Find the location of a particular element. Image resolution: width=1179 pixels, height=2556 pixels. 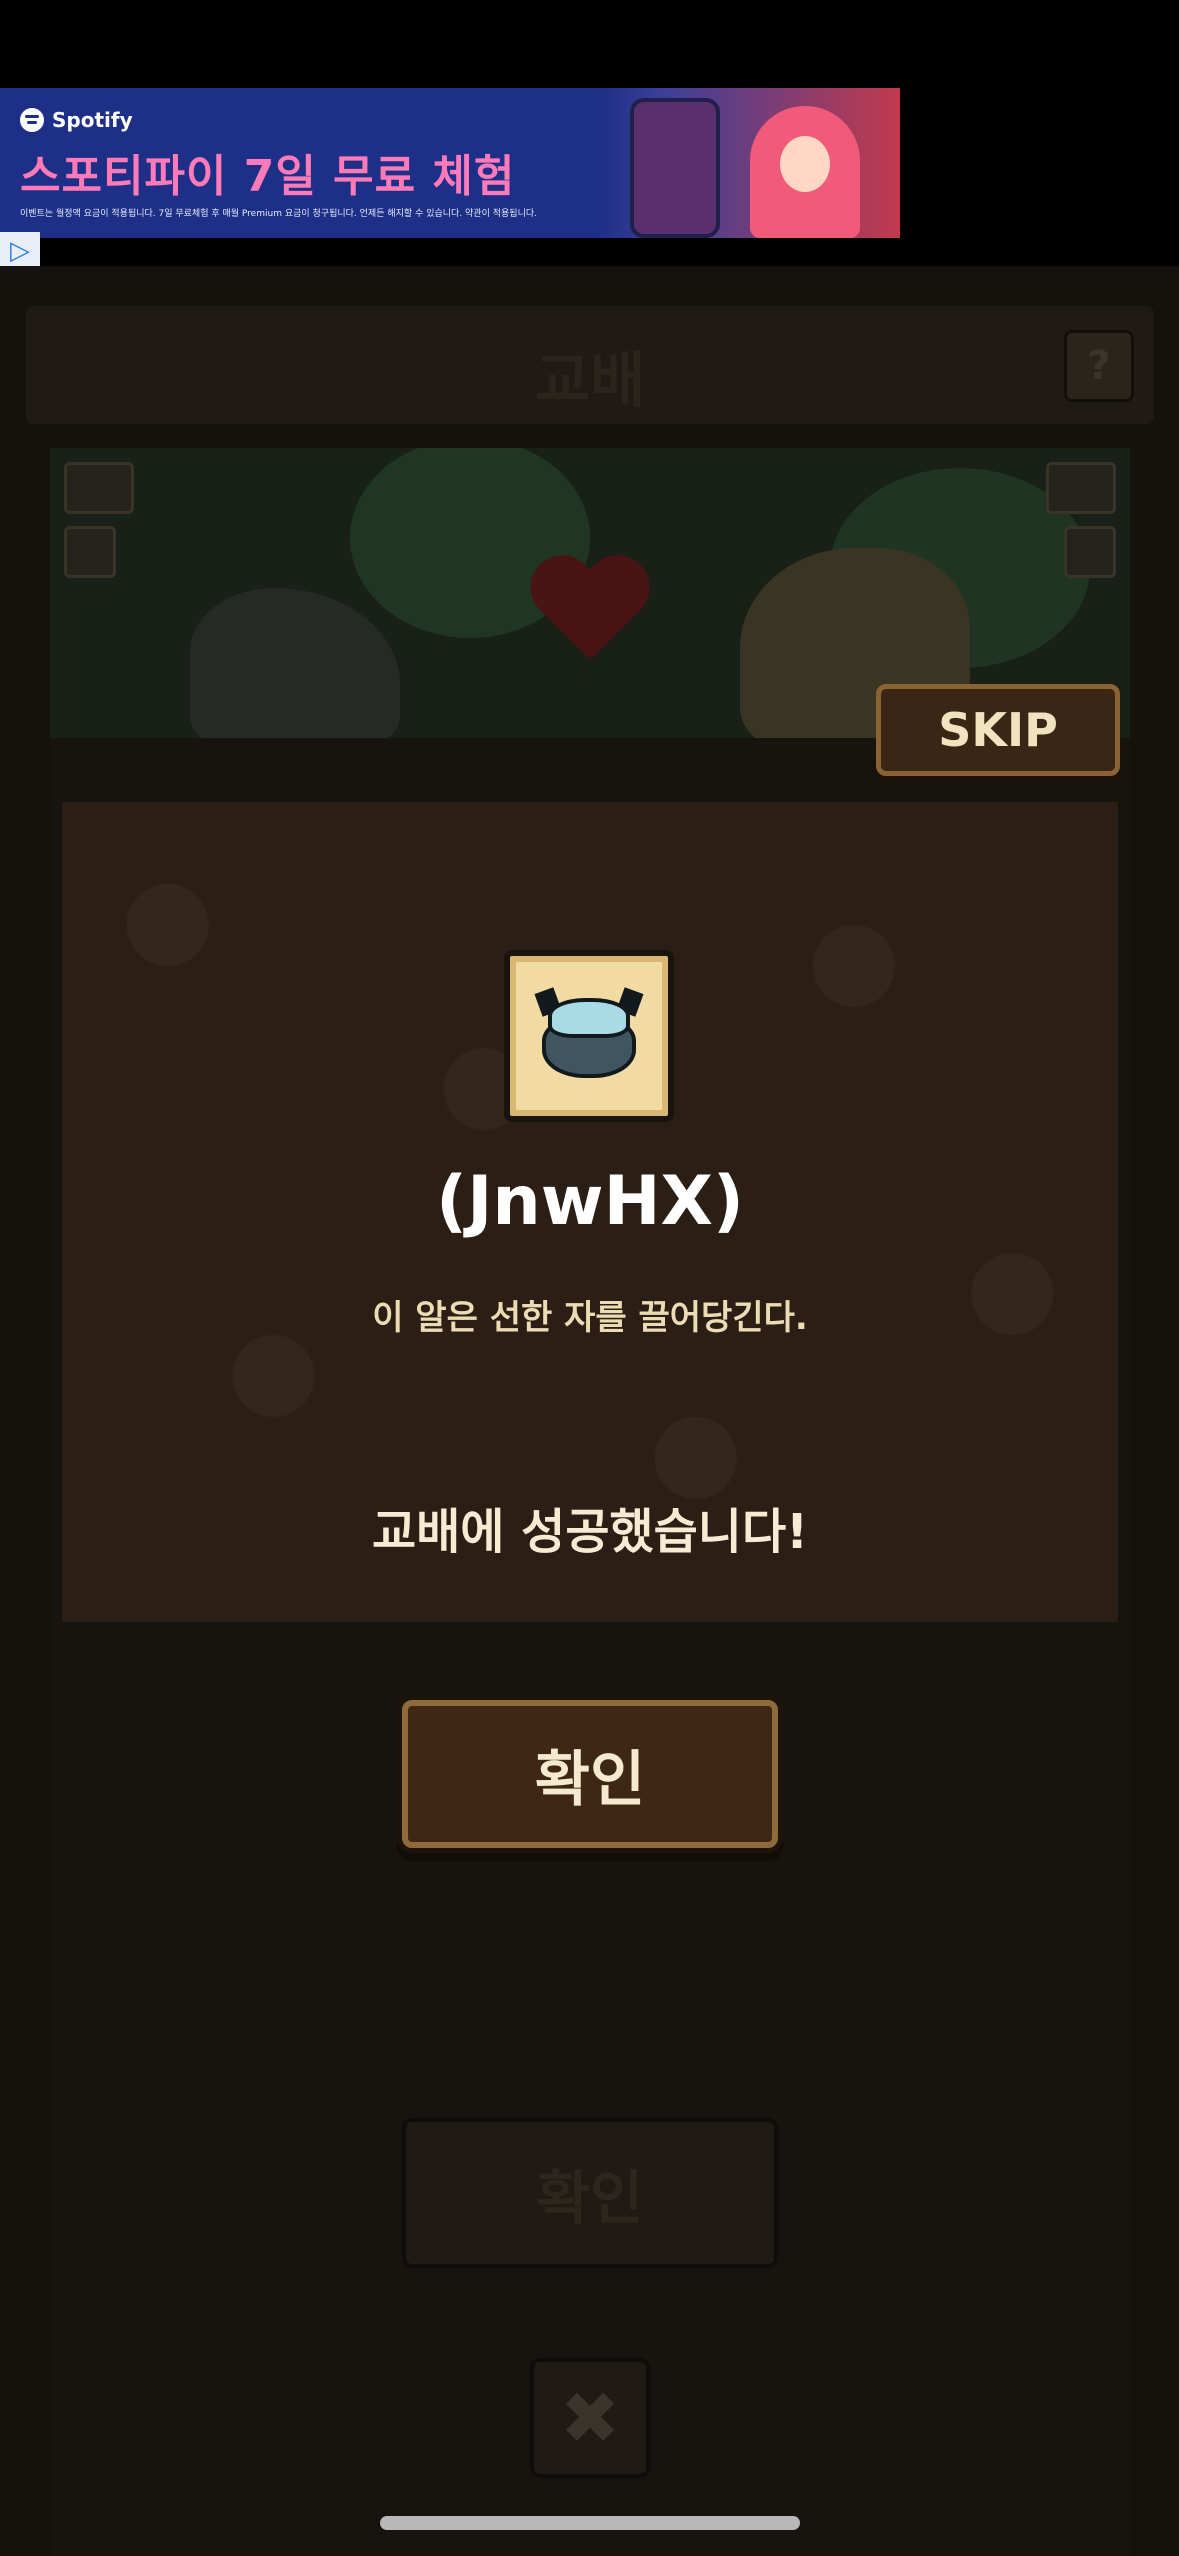

spotify-icon is located at coordinates (32, 120).